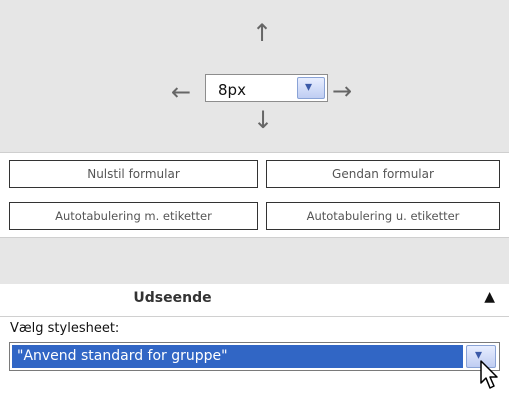 The height and width of the screenshot is (398, 509). I want to click on auto-tab-without-labels-button: Autotabulering u. etiketter, so click(383, 216).